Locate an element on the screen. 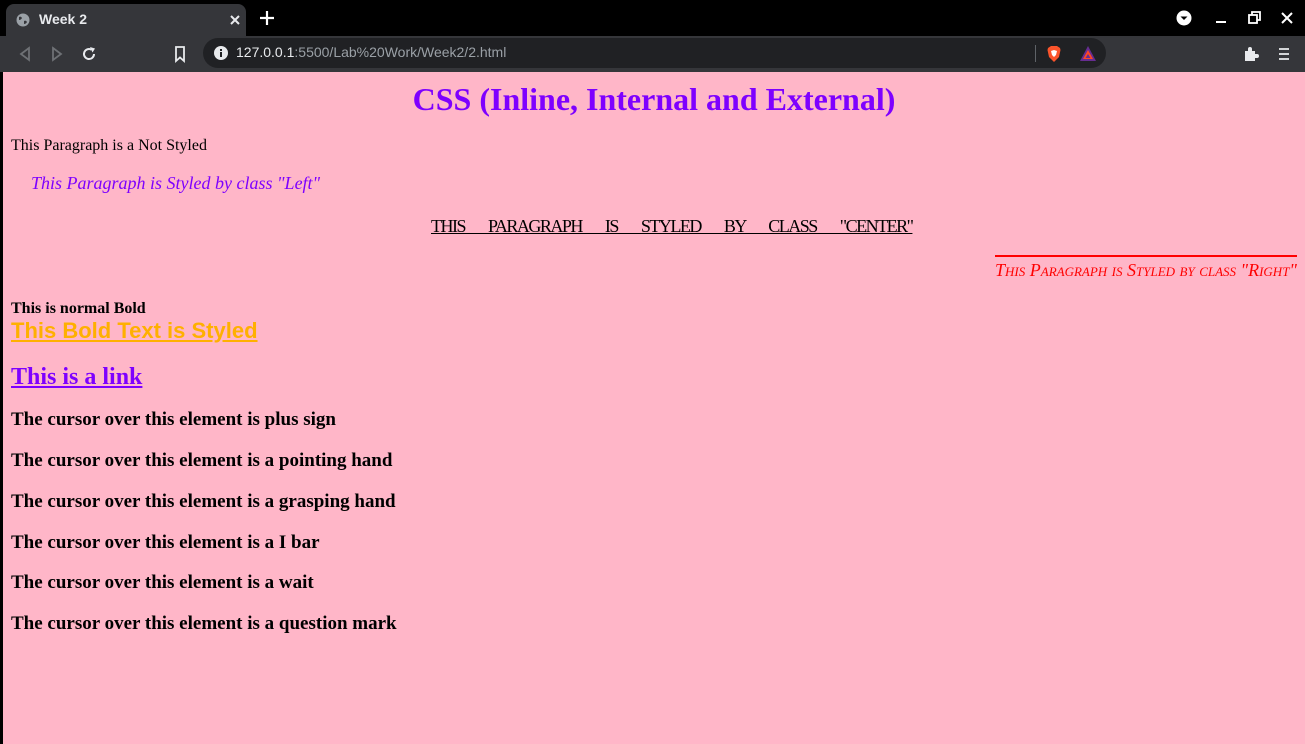 The height and width of the screenshot is (744, 1305). tab-search-icon is located at coordinates (1184, 18).